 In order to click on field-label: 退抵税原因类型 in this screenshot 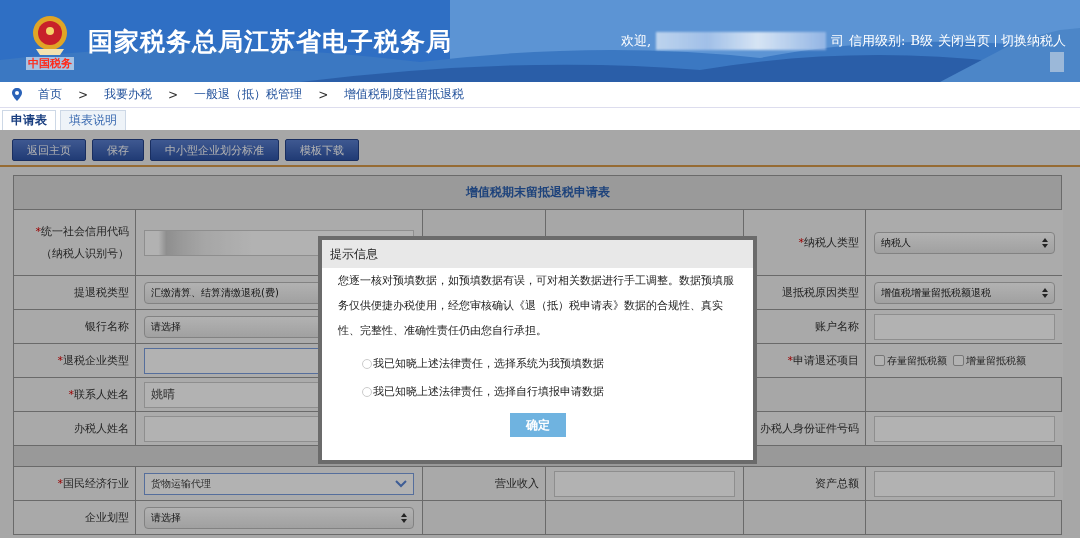, I will do `click(820, 292)`.